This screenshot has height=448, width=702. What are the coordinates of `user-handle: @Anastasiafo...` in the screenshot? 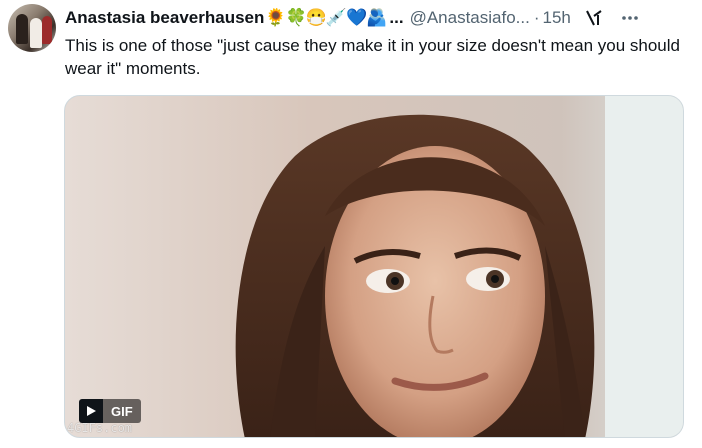 It's located at (470, 18).